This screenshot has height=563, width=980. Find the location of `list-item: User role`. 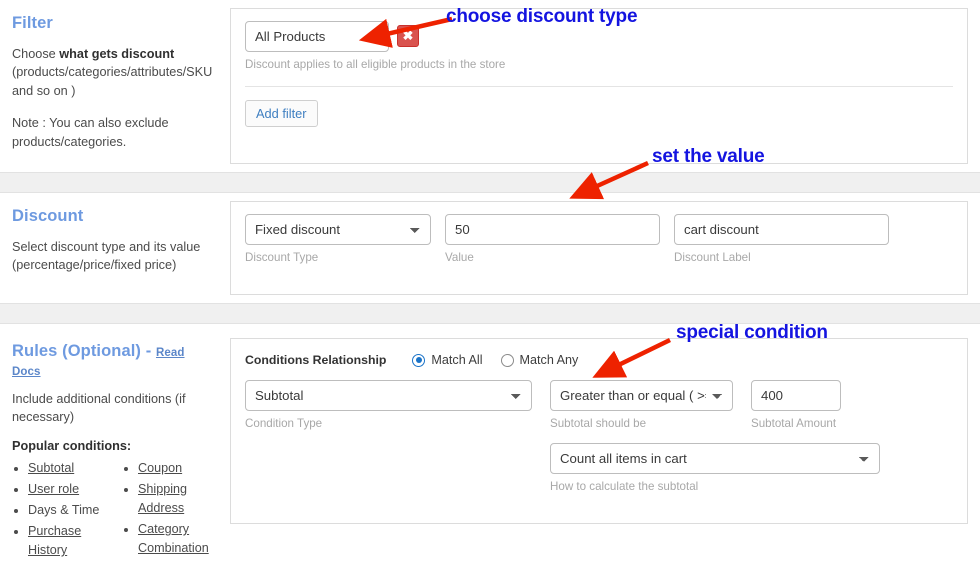

list-item: User role is located at coordinates (75, 489).